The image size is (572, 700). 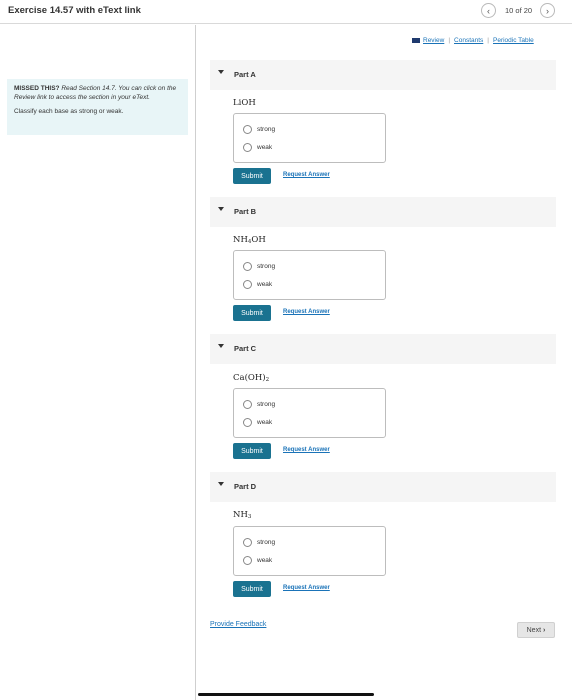 I want to click on part-d-header: Part D, so click(x=383, y=487).